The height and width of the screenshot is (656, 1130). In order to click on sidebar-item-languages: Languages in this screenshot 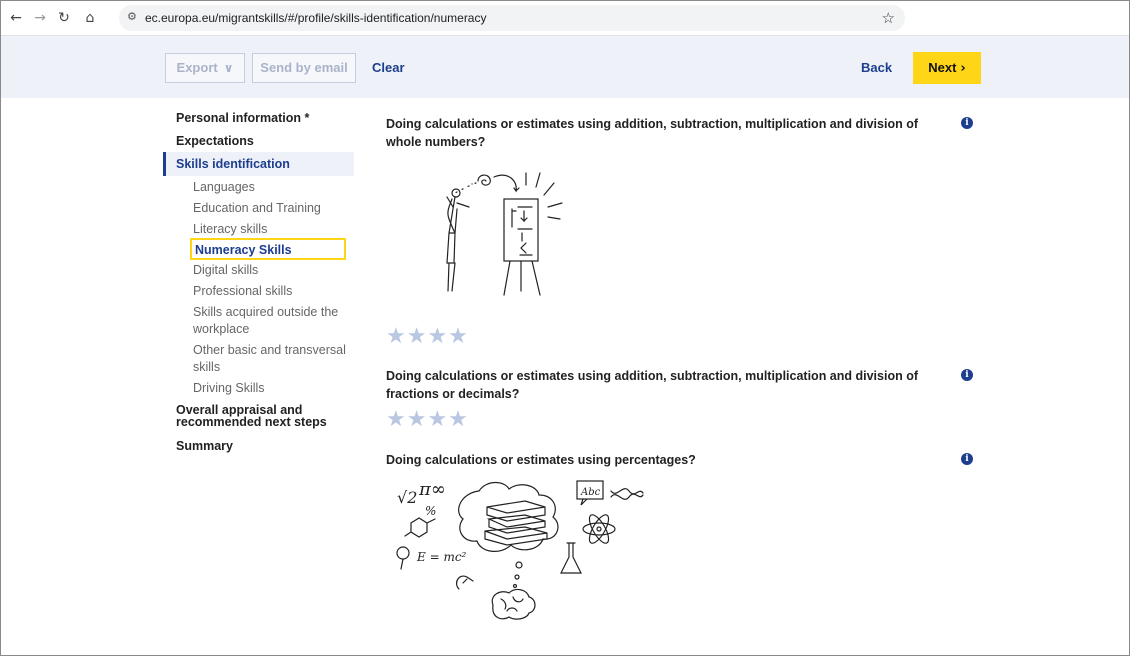, I will do `click(224, 187)`.